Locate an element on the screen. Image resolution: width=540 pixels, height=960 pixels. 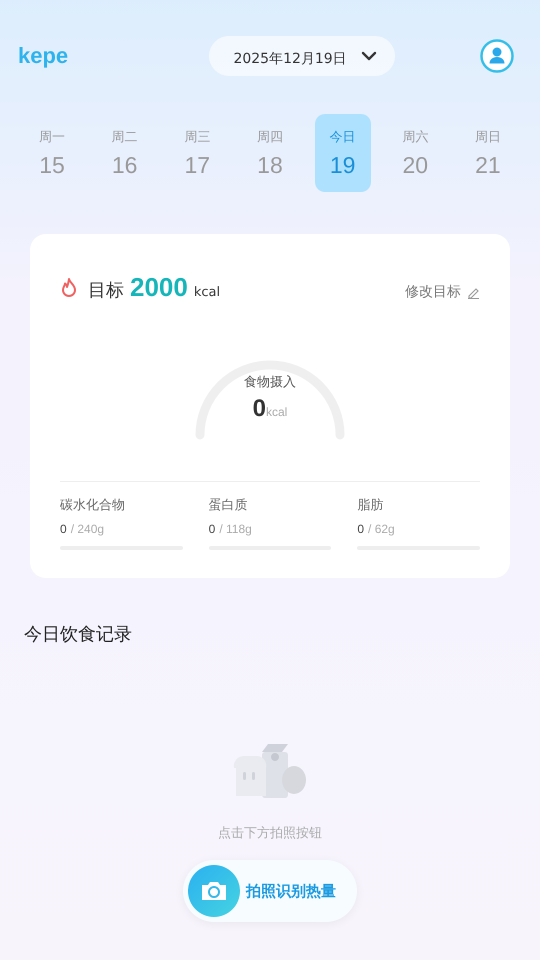
goal-label: 目标 is located at coordinates (106, 290).